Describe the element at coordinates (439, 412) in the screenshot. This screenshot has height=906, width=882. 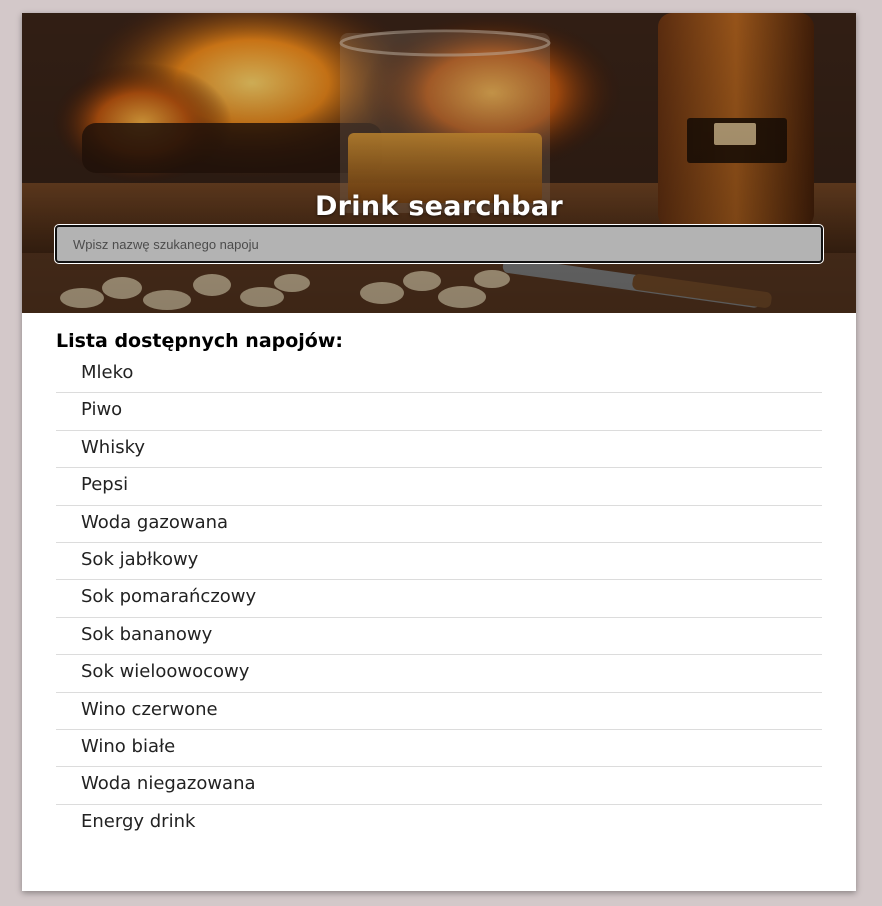
I see `list-item: Piwo` at that location.